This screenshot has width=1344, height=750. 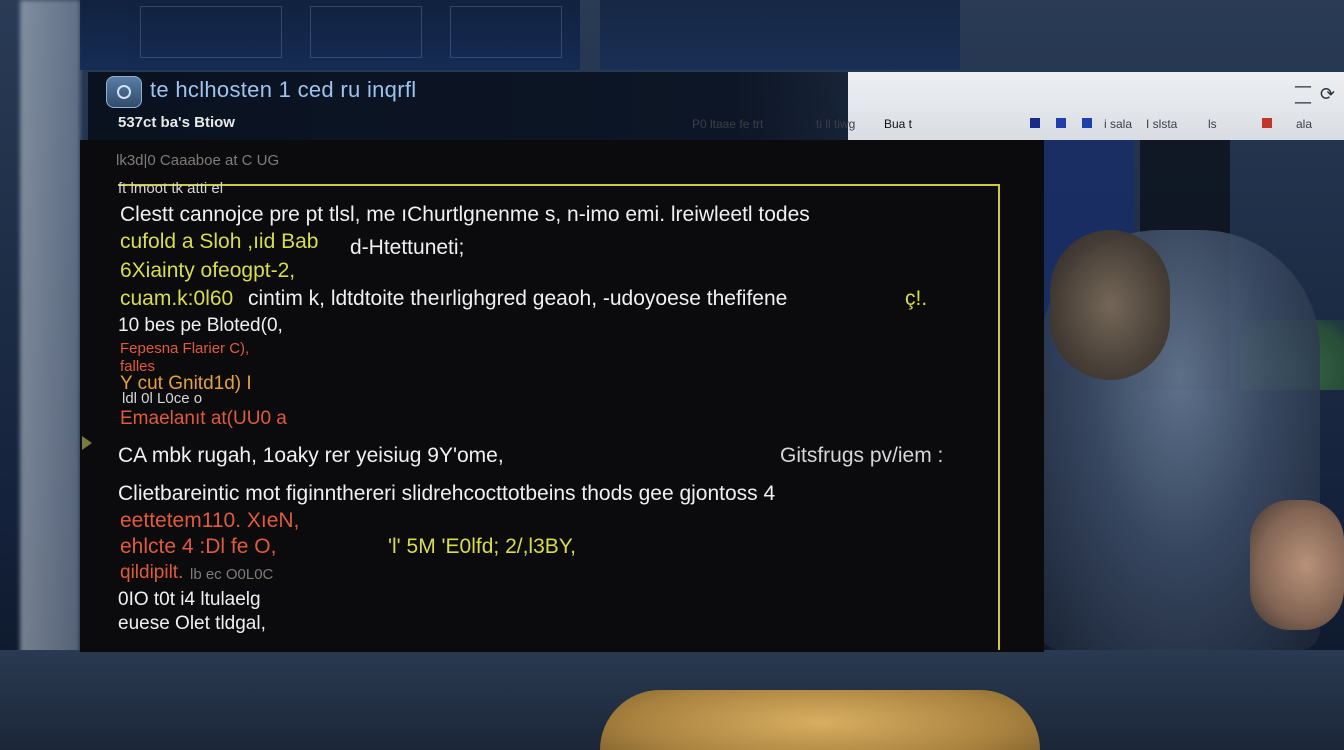 I want to click on toolbar-item: I slsta, so click(x=1161, y=124).